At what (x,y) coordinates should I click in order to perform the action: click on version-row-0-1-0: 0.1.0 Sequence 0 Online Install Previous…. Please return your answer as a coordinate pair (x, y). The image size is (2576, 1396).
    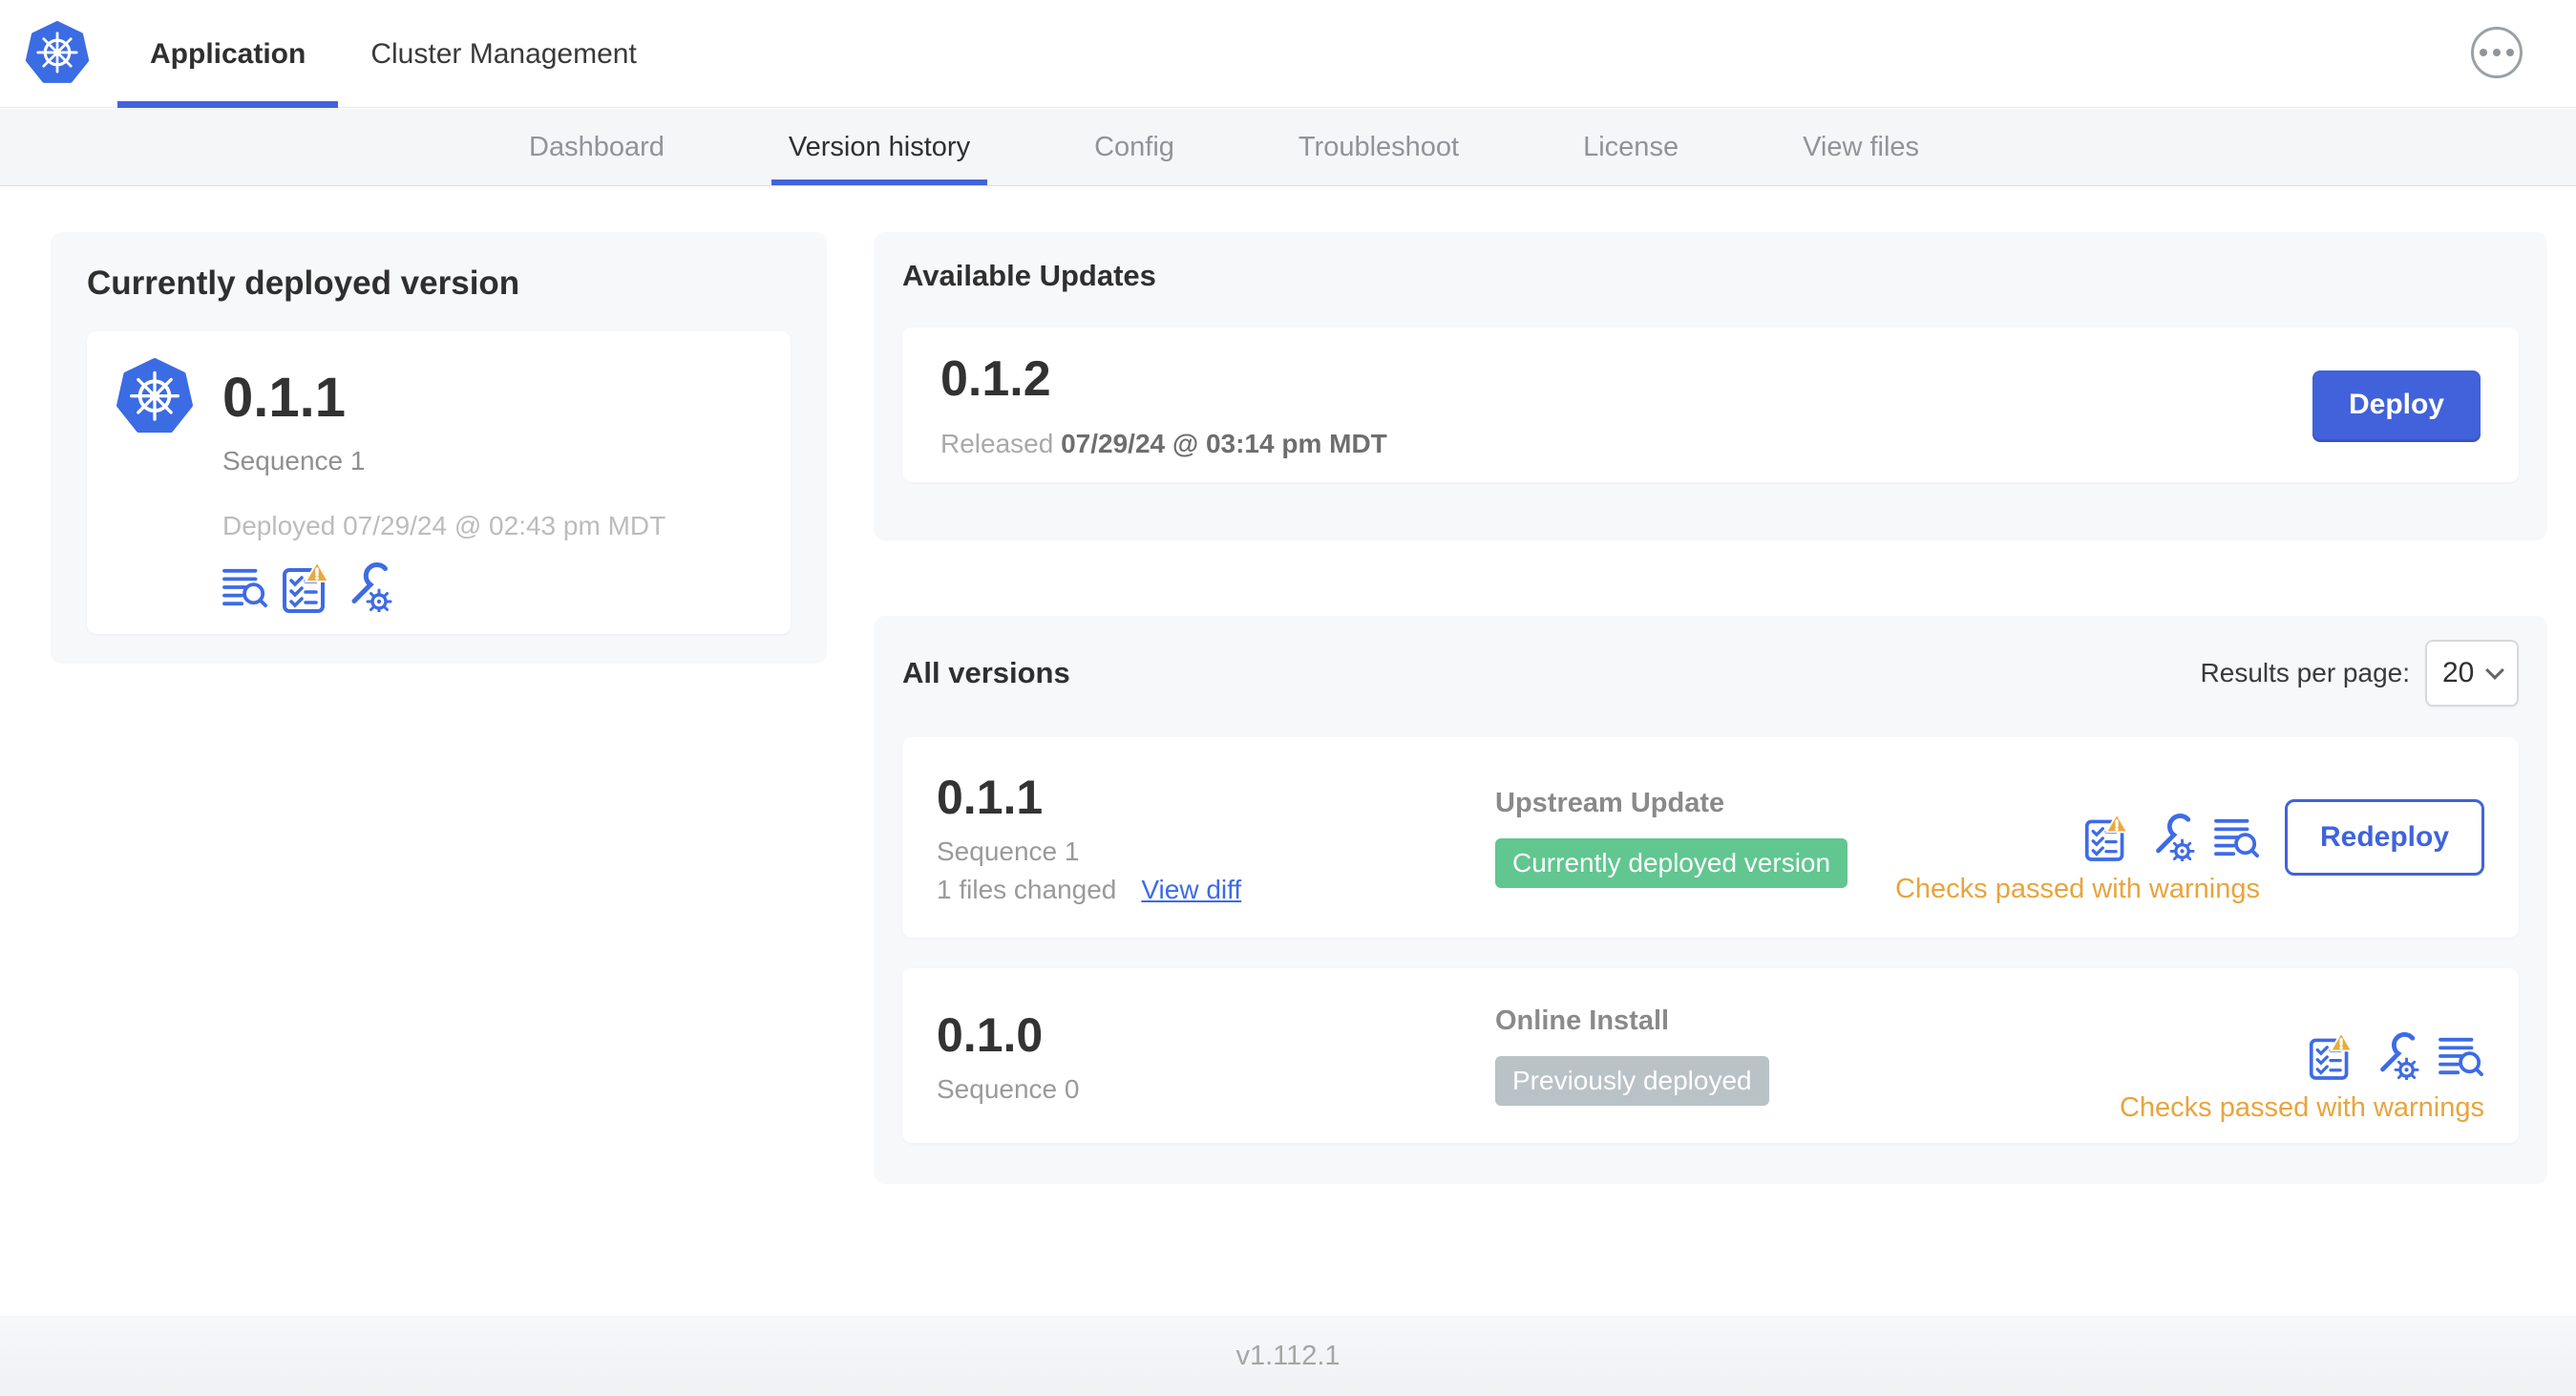
    Looking at the image, I should click on (1710, 1055).